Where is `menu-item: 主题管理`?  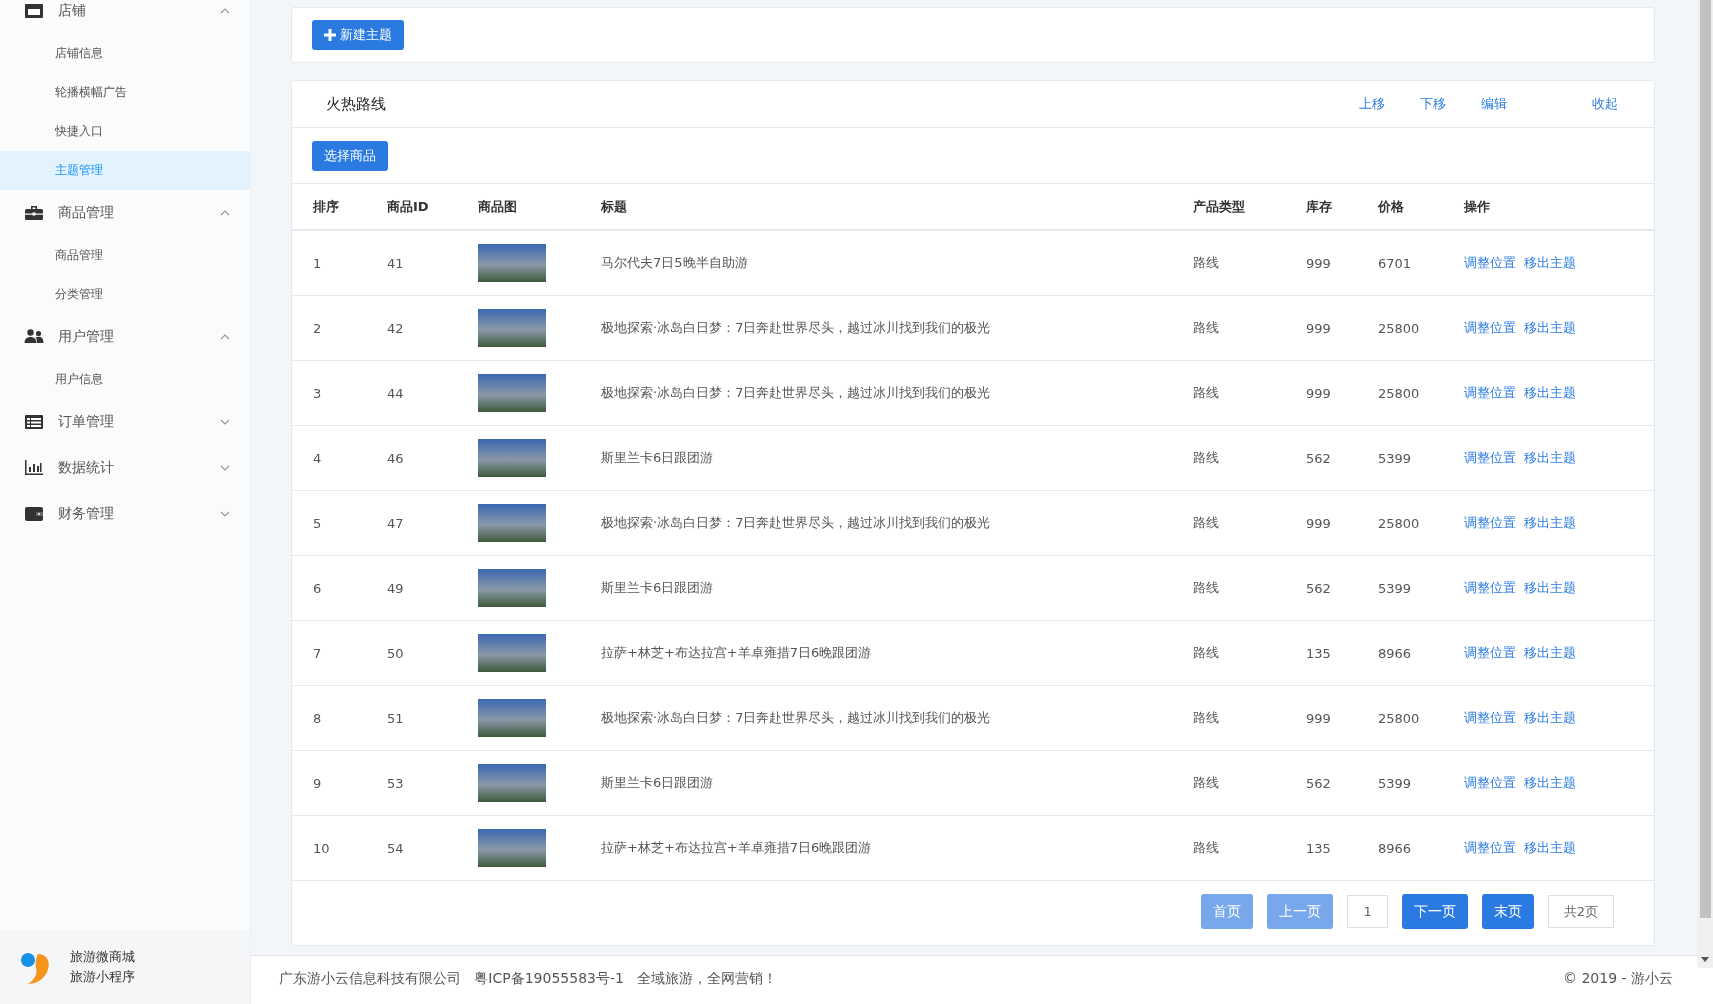 menu-item: 主题管理 is located at coordinates (125, 170).